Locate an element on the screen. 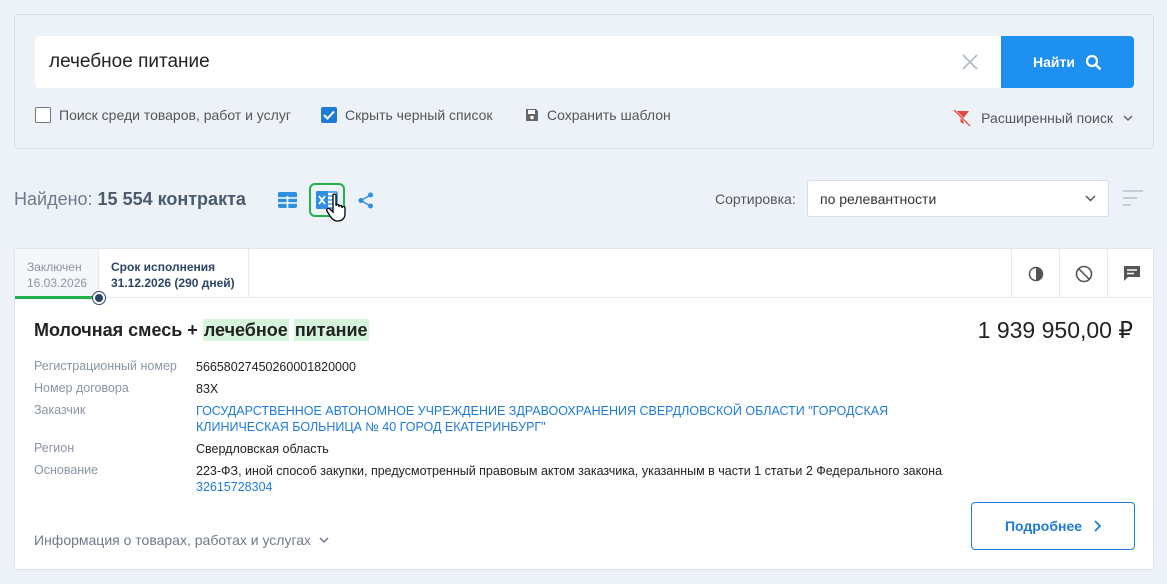  hide-blacklist-label: Скрыть черный список is located at coordinates (419, 115).